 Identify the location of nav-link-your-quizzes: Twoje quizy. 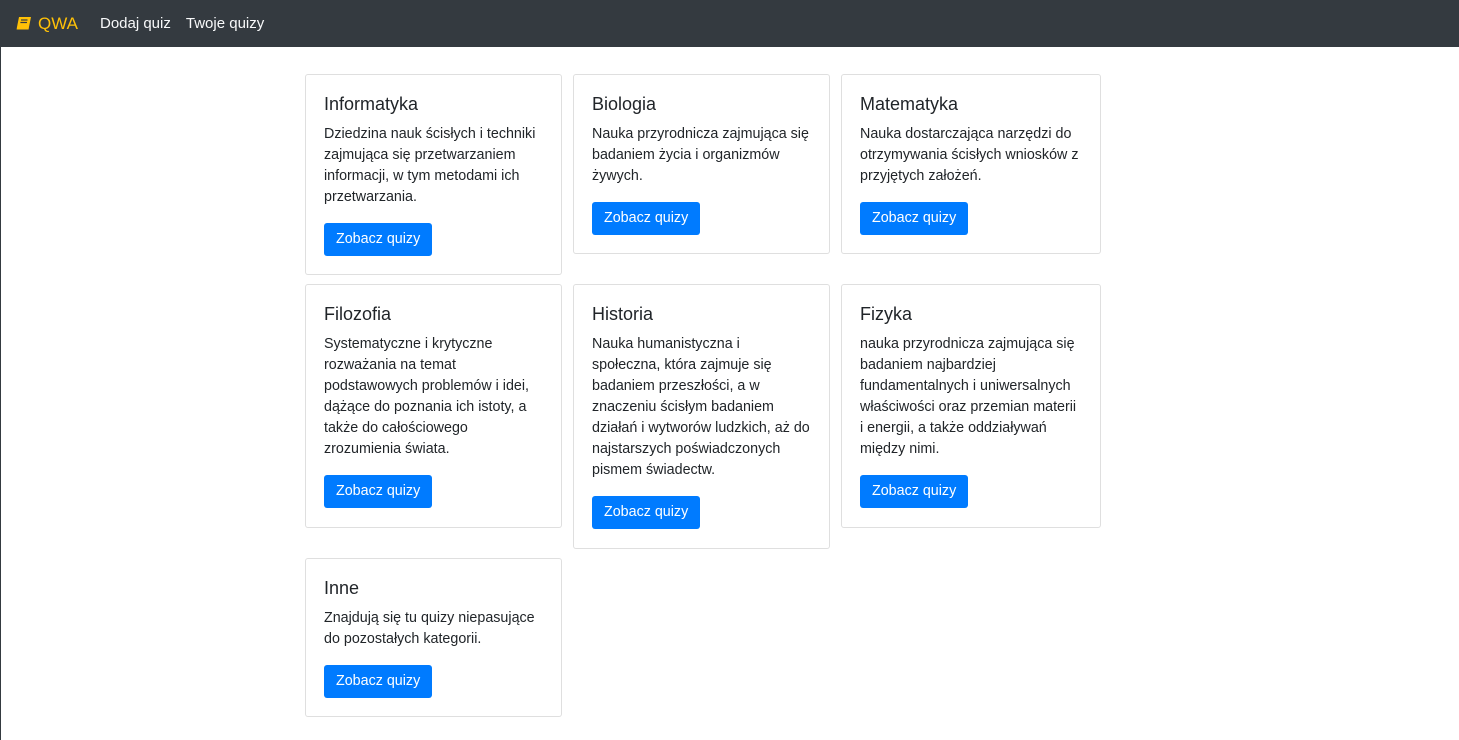
(225, 23).